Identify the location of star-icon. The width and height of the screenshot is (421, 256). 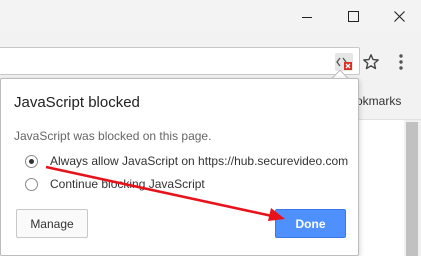
(371, 62).